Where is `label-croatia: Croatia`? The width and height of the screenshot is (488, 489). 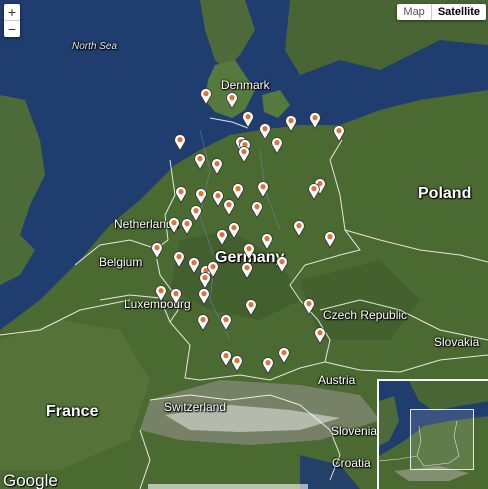
label-croatia: Croatia is located at coordinates (351, 463).